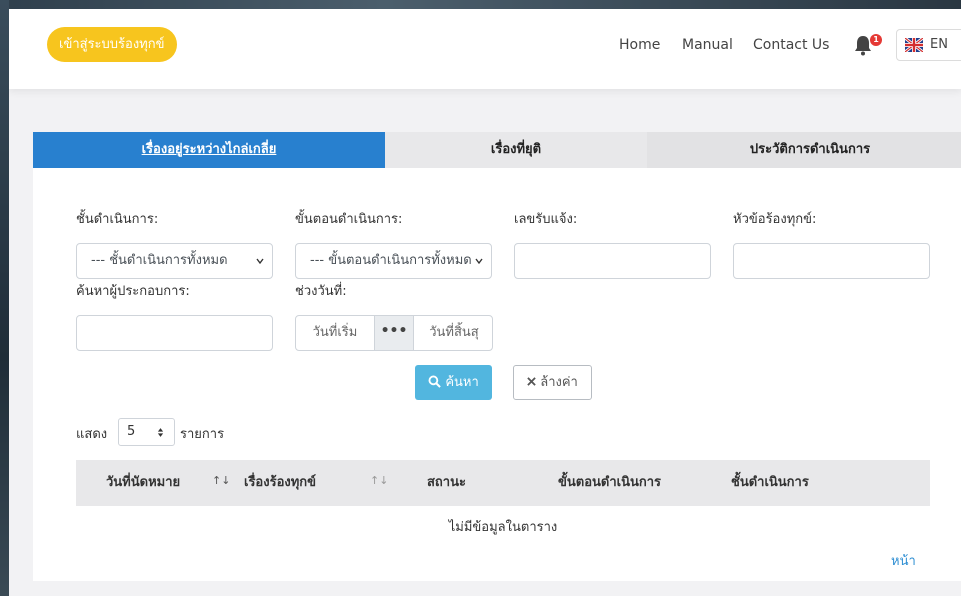 The height and width of the screenshot is (596, 961). I want to click on show-prefix: แสดง, so click(92, 434).